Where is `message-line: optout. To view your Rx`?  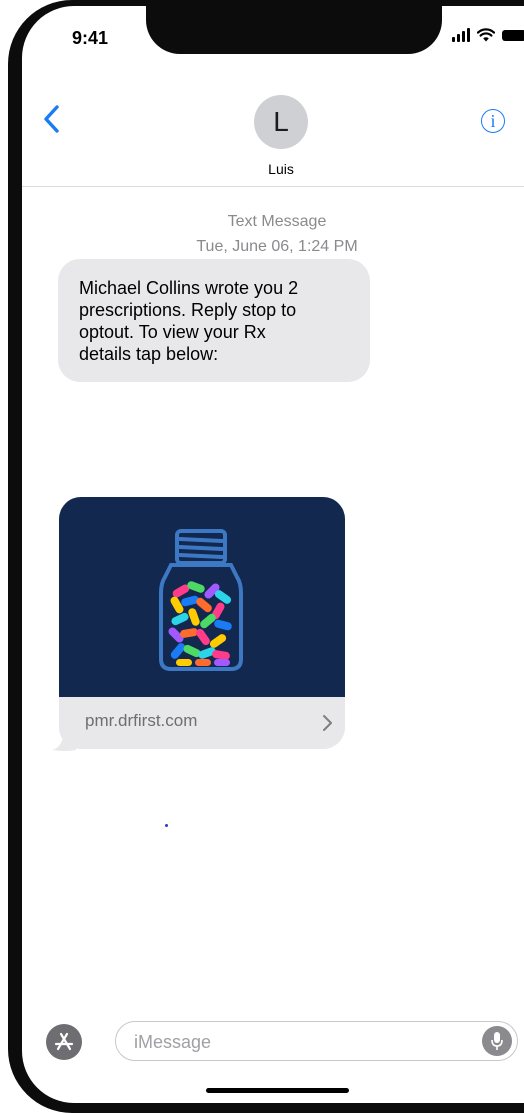 message-line: optout. To view your Rx is located at coordinates (172, 332).